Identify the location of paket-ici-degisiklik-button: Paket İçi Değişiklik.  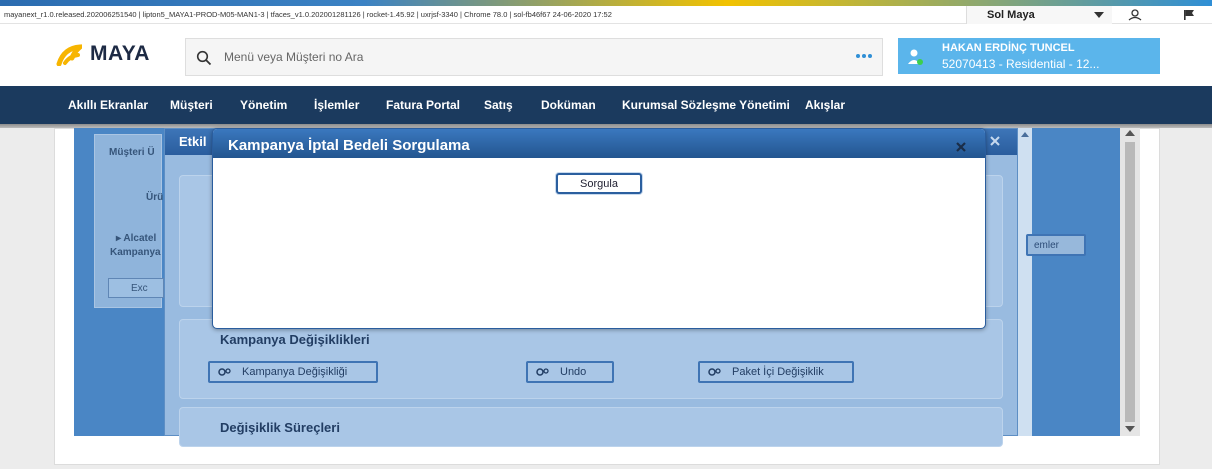
(776, 372).